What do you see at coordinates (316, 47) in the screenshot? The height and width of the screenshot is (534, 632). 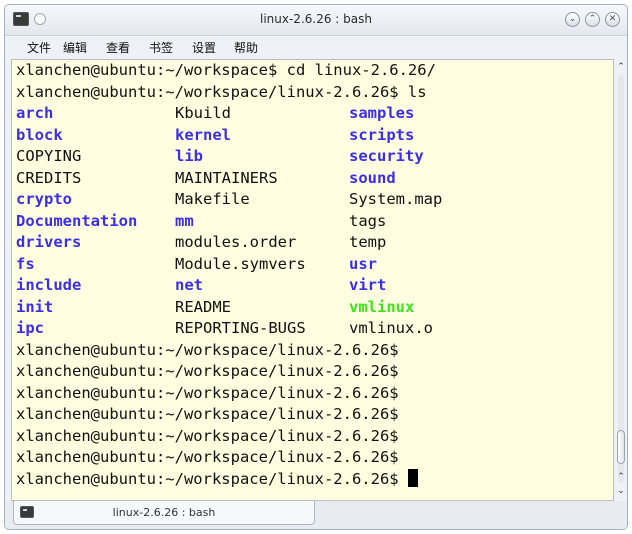 I see `menu-bar: 文件 编辑 查看 书签 设置 帮助` at bounding box center [316, 47].